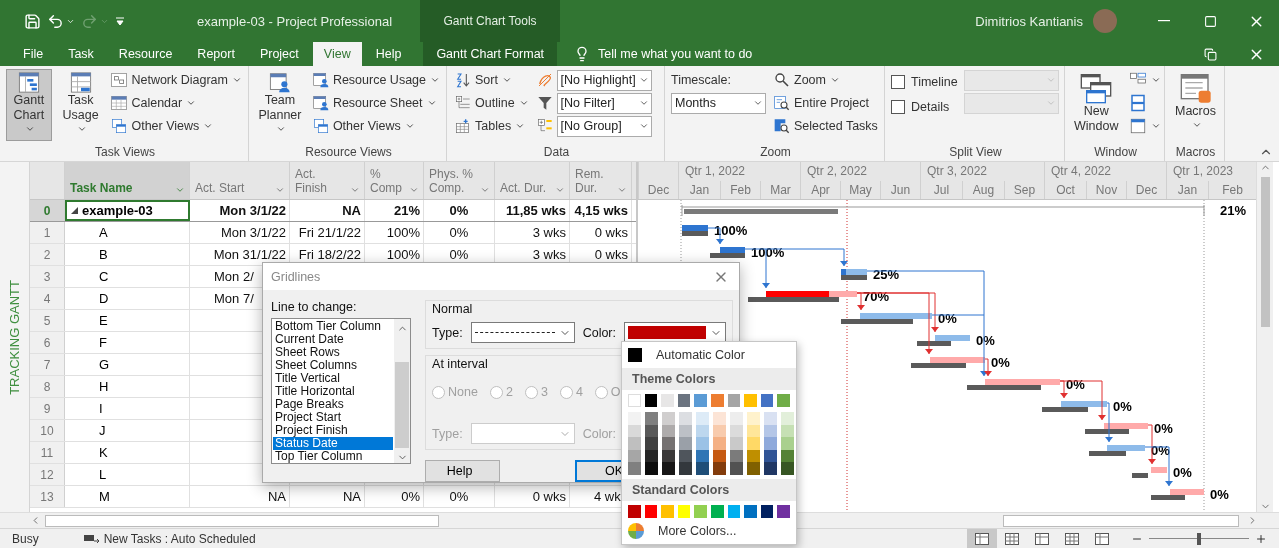 This screenshot has width=1279, height=548. I want to click on menu-heading: Standard Colors, so click(709, 489).